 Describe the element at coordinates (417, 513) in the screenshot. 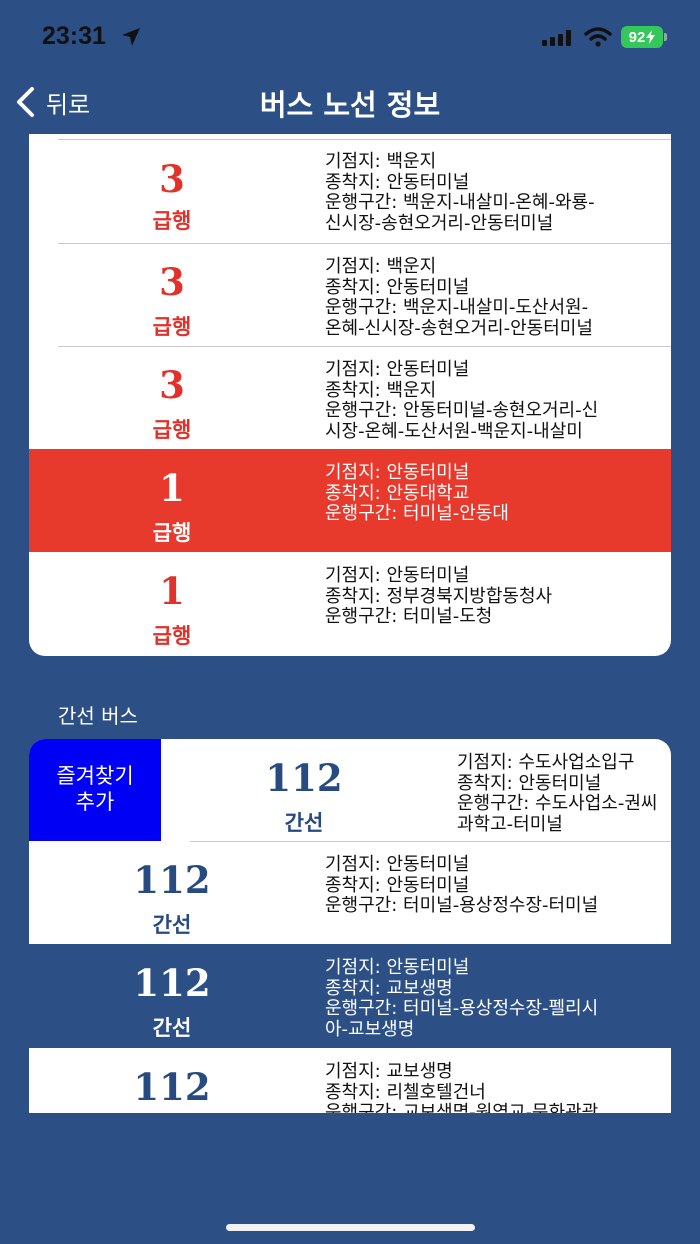

I see `route-section: 운행구간: 터미널-안동대` at that location.